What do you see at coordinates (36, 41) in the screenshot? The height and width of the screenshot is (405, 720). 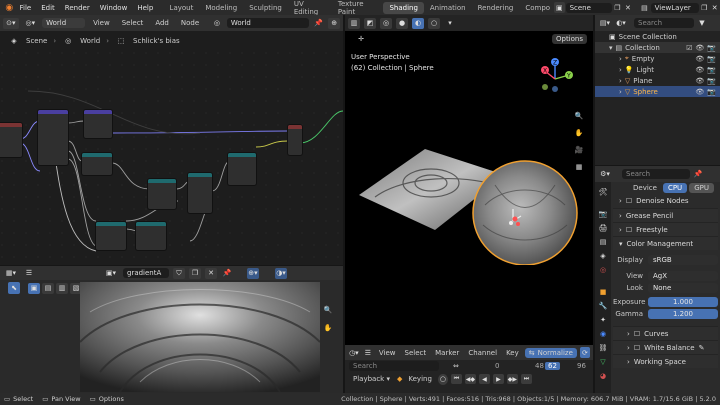 I see `breadcrumb-scene: Scene` at bounding box center [36, 41].